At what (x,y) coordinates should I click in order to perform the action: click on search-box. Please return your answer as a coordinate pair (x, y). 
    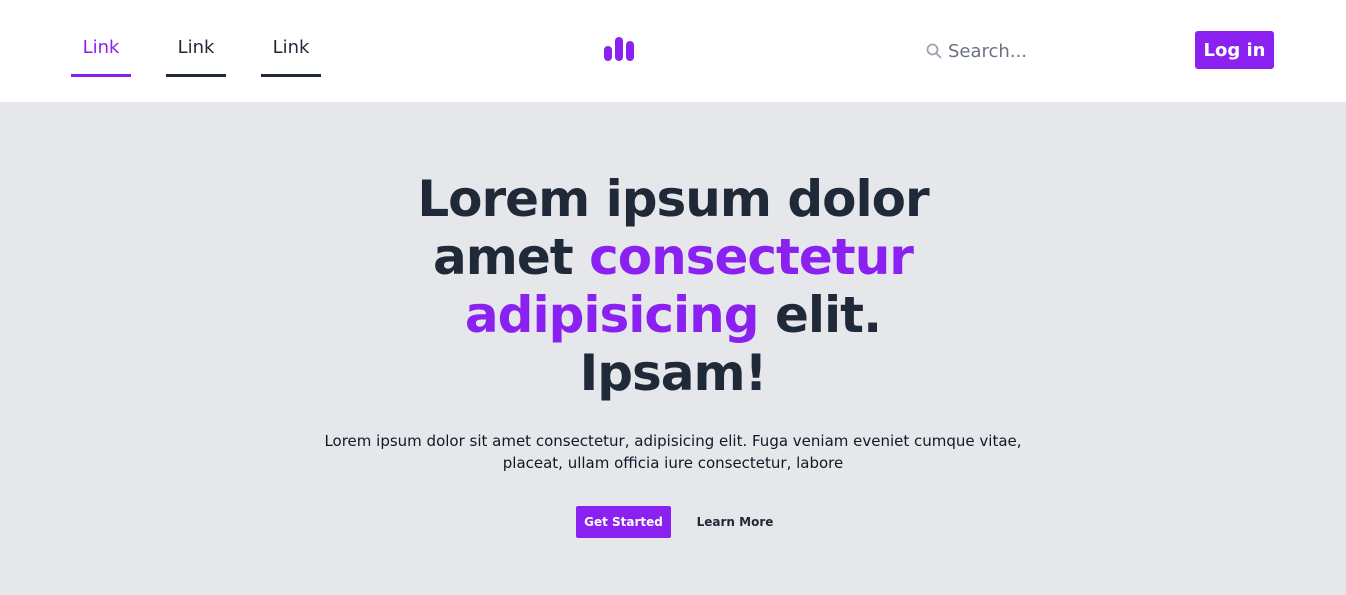
    Looking at the image, I should click on (1026, 51).